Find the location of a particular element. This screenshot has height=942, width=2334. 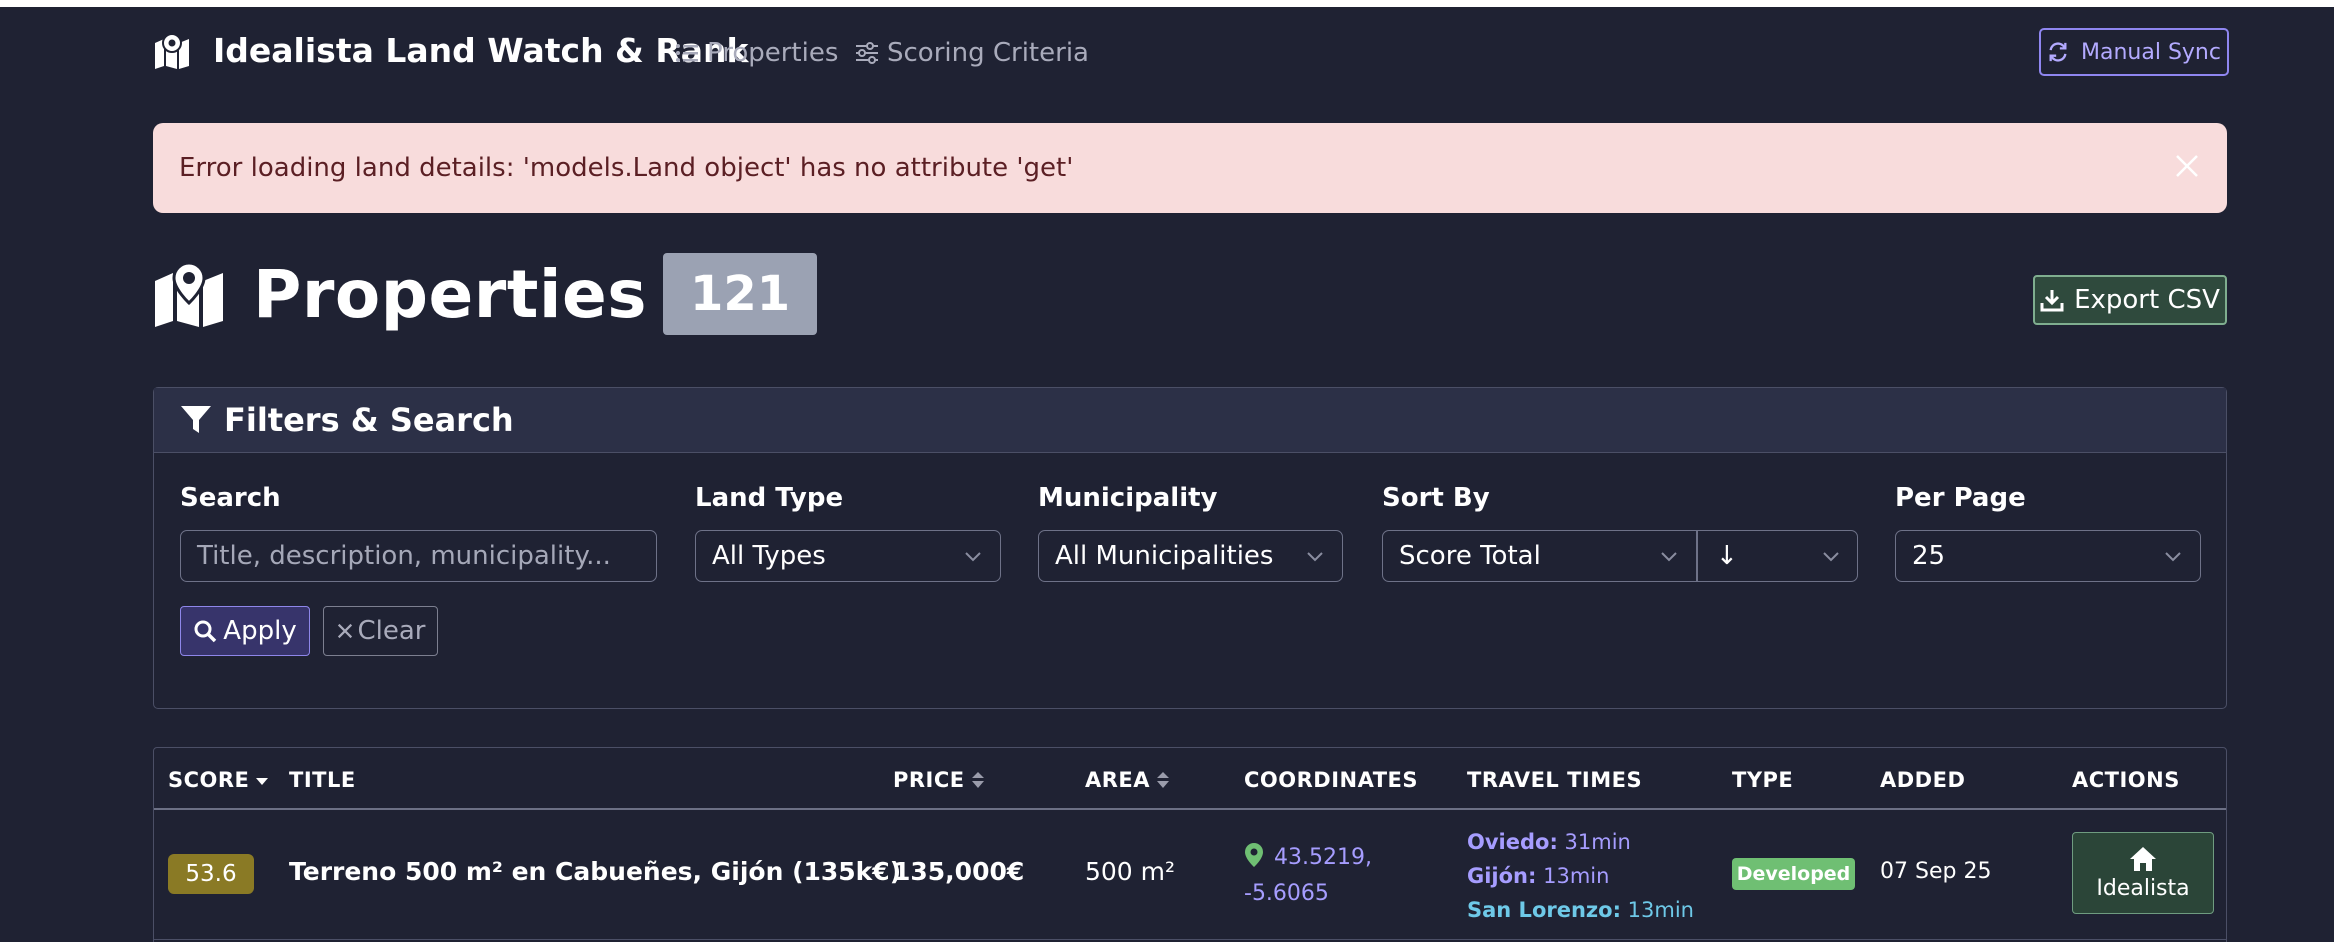

travel-oviedo: Oviedo: 31min is located at coordinates (1580, 842).